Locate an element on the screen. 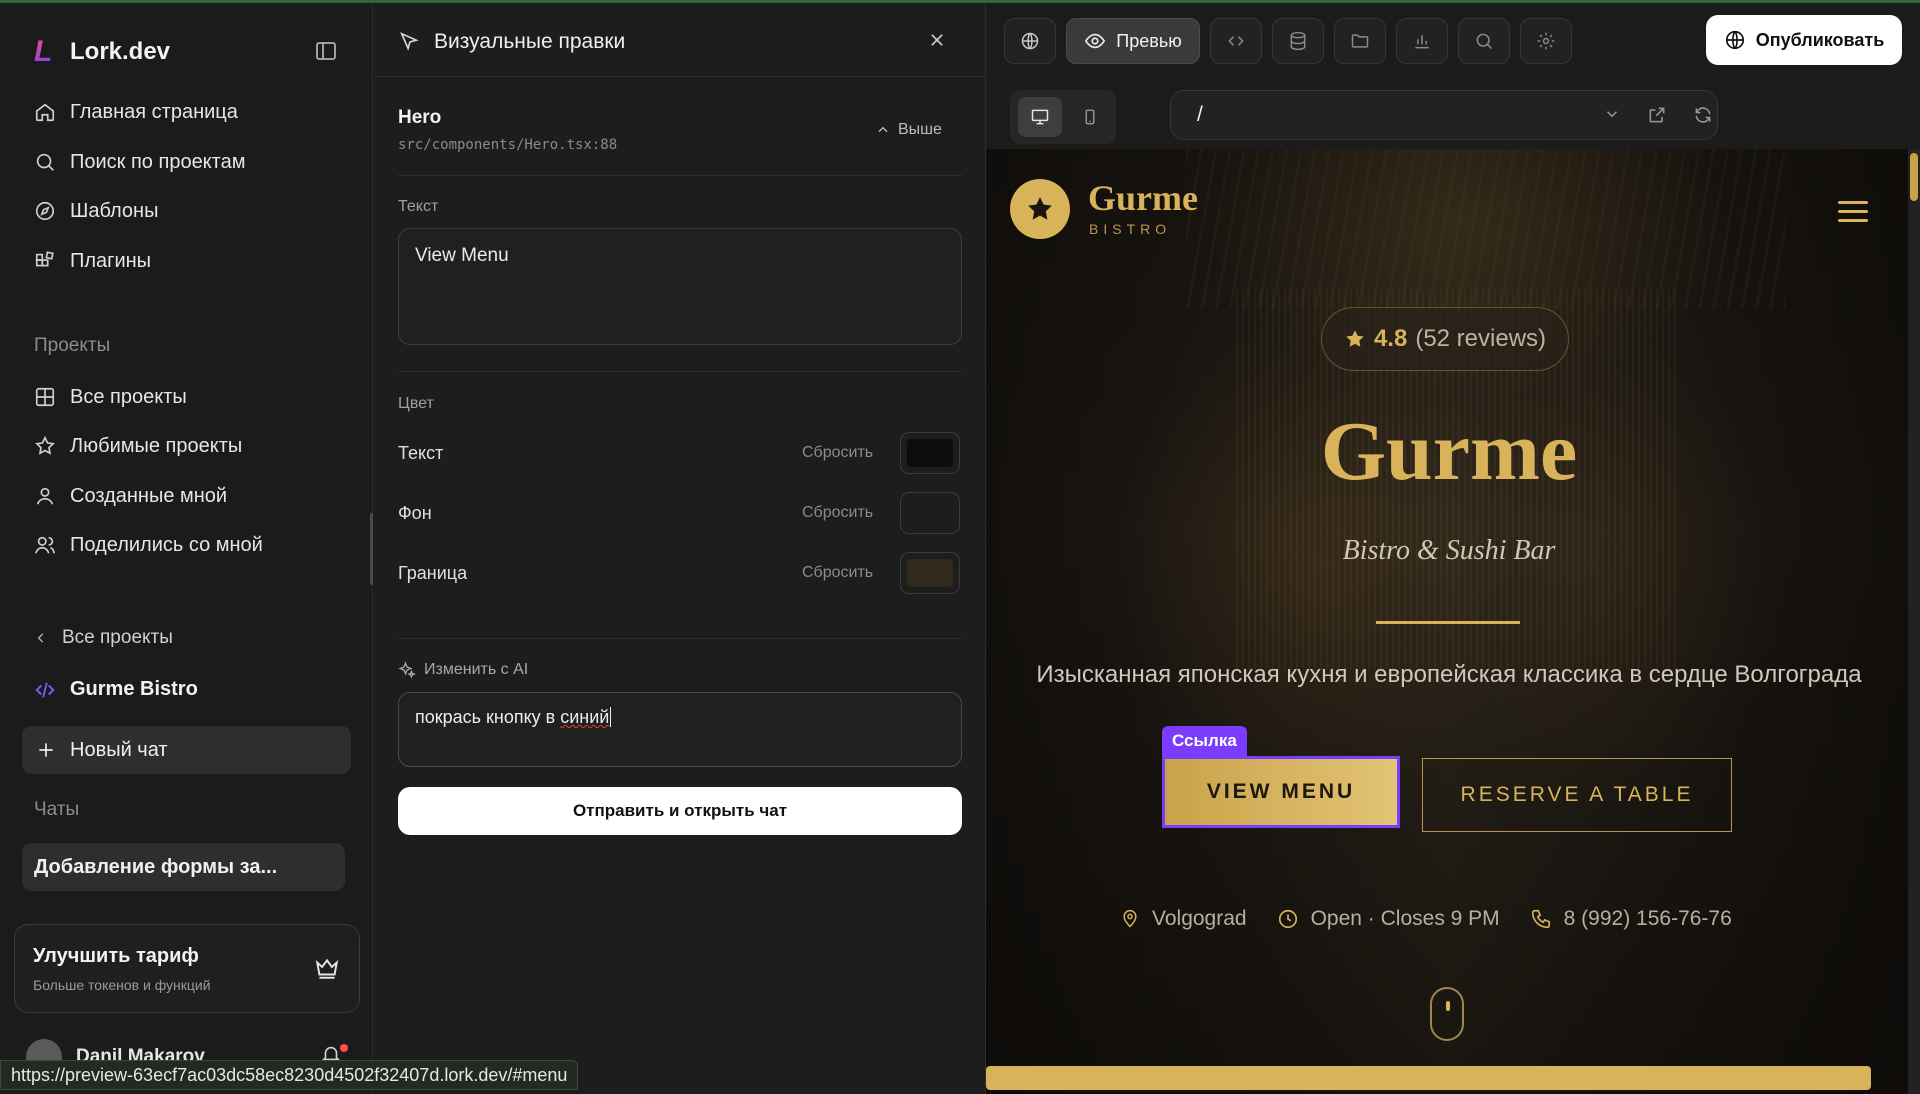 This screenshot has width=1920, height=1094. nav-item-created-by-me: Созданные мной is located at coordinates (186, 496).